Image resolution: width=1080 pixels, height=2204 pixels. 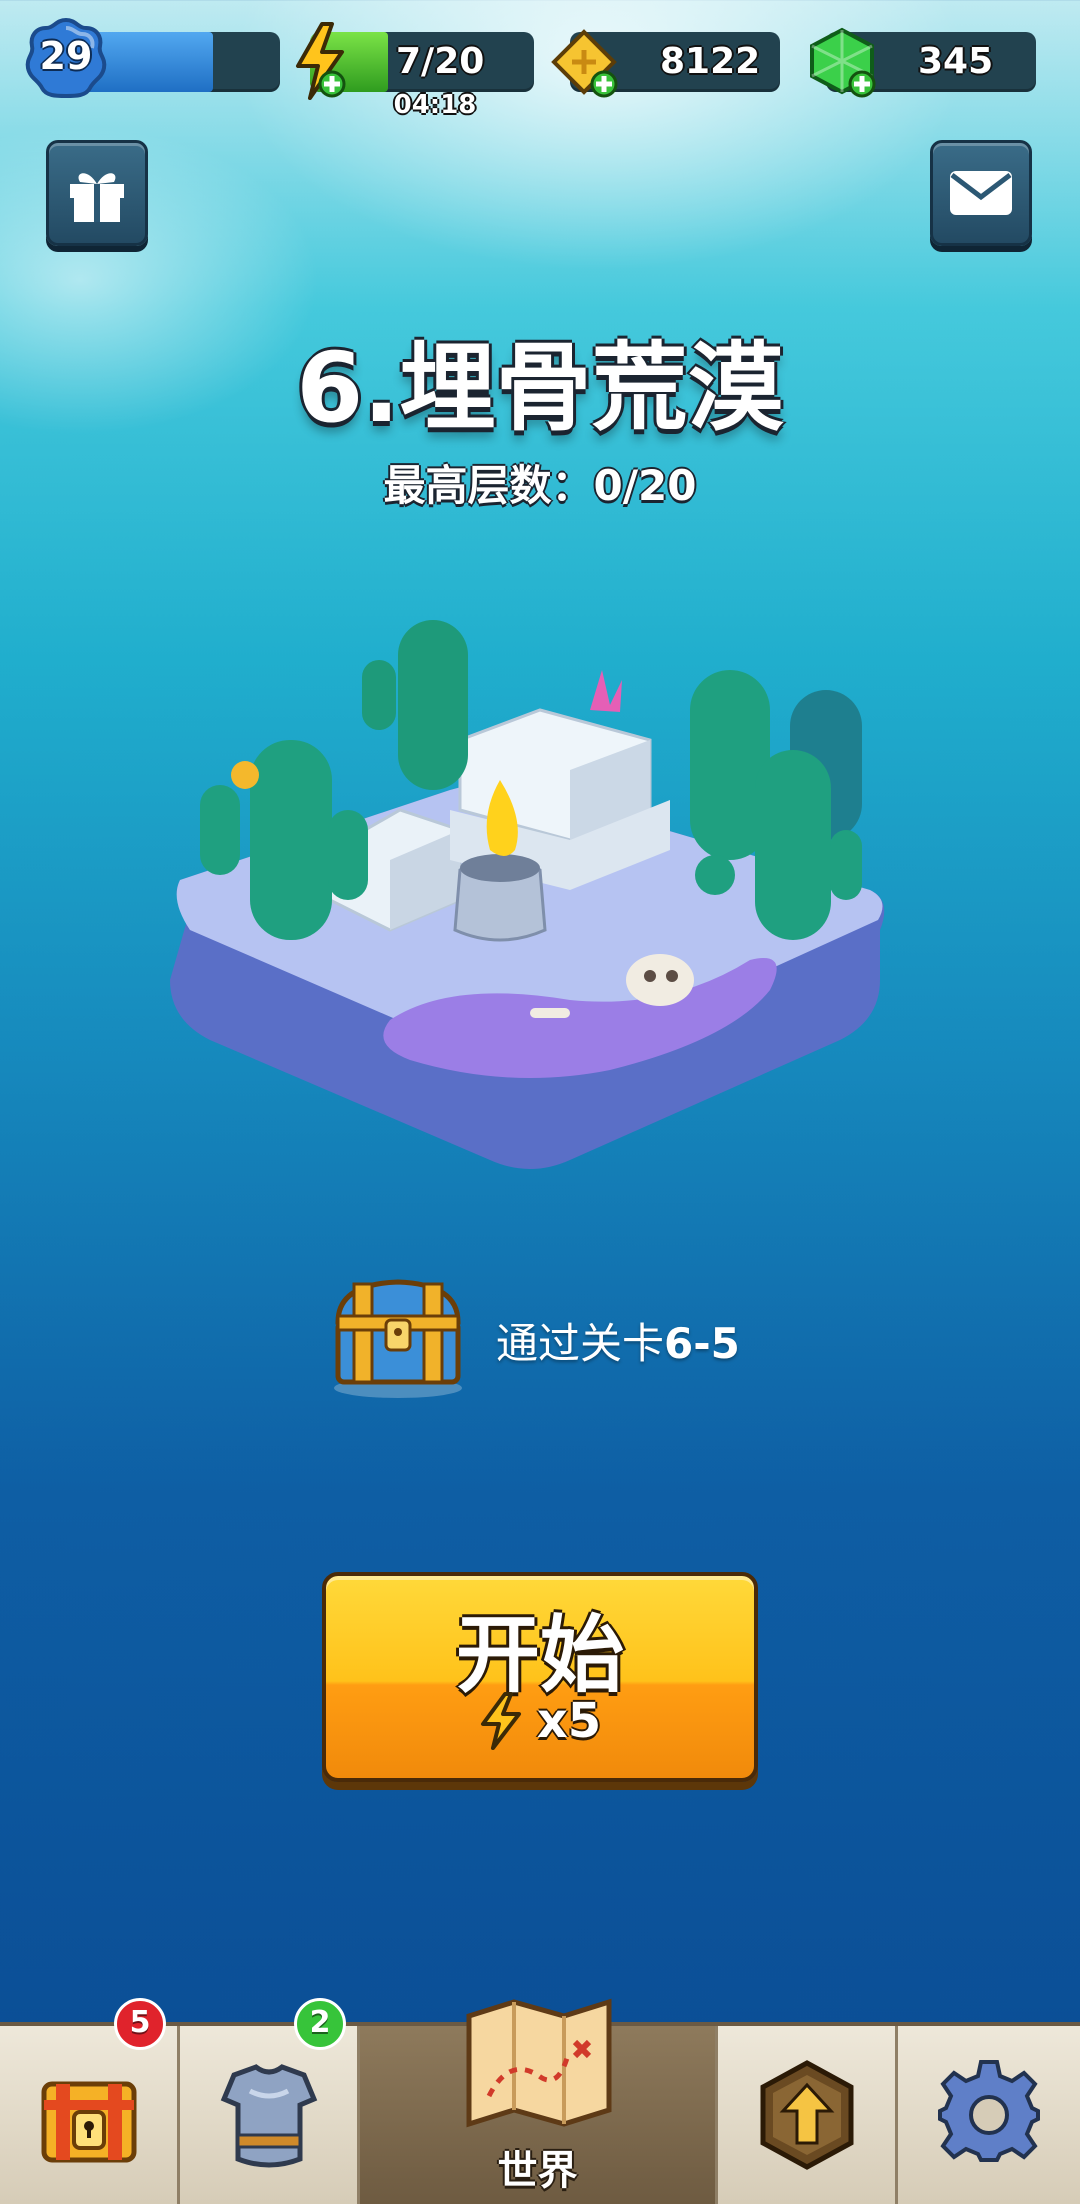 What do you see at coordinates (398, 1338) in the screenshot?
I see `treasure-chest-icon` at bounding box center [398, 1338].